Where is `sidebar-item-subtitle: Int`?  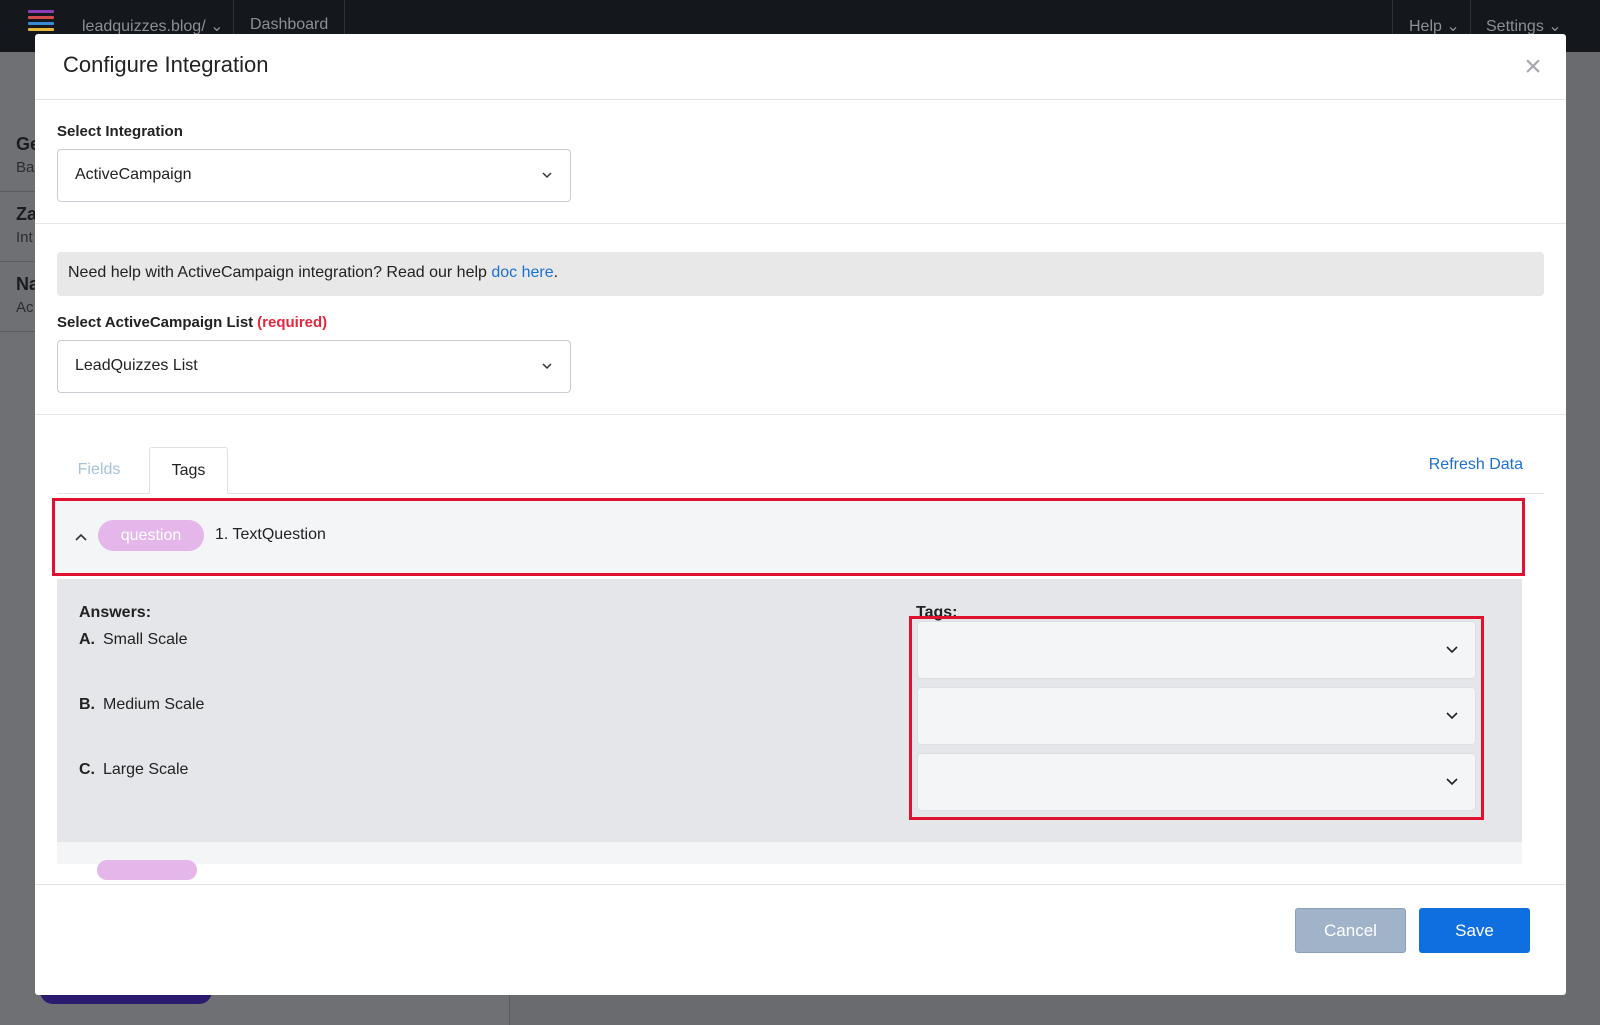
sidebar-item-subtitle: Int is located at coordinates (24, 237).